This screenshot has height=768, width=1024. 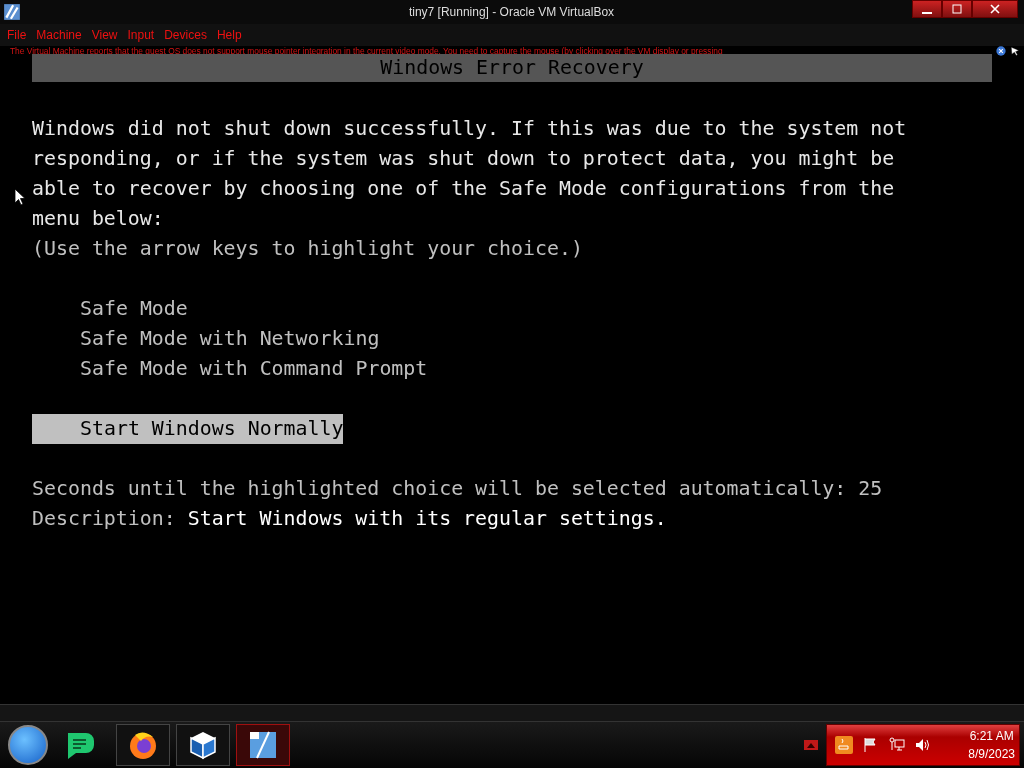 What do you see at coordinates (110, 308) in the screenshot?
I see `boot-option: Safe Mode` at bounding box center [110, 308].